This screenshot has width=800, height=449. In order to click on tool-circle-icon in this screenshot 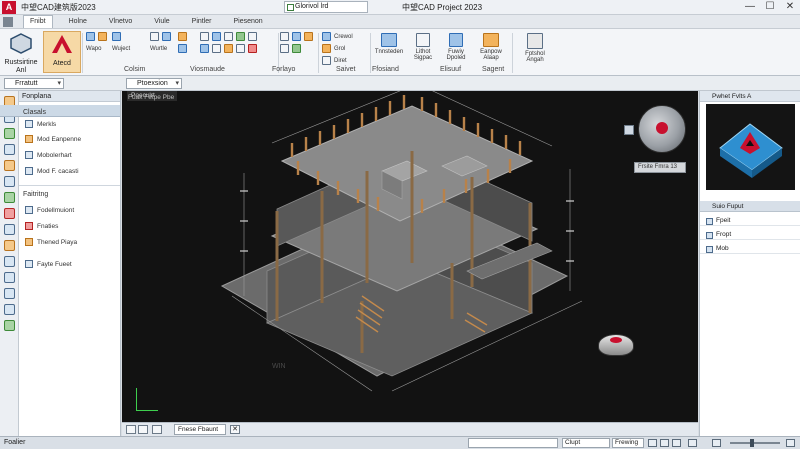, I will do `click(9, 149)`.